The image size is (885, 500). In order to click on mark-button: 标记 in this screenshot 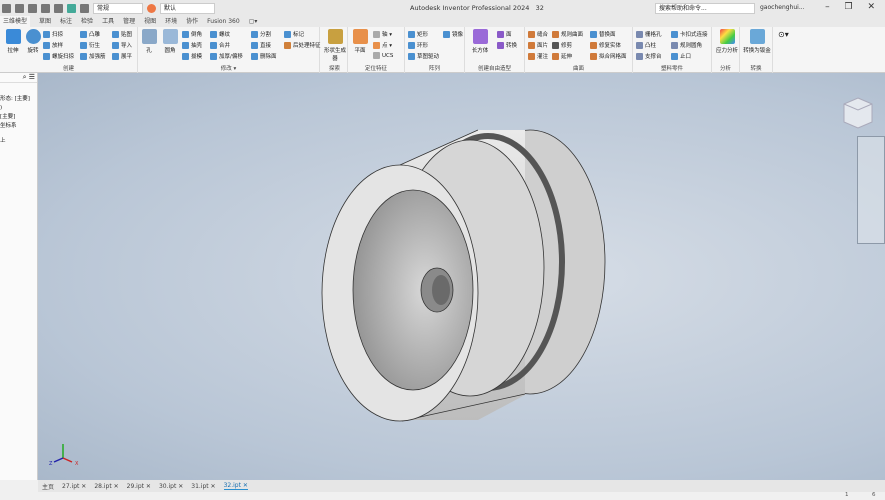, I will do `click(294, 34)`.